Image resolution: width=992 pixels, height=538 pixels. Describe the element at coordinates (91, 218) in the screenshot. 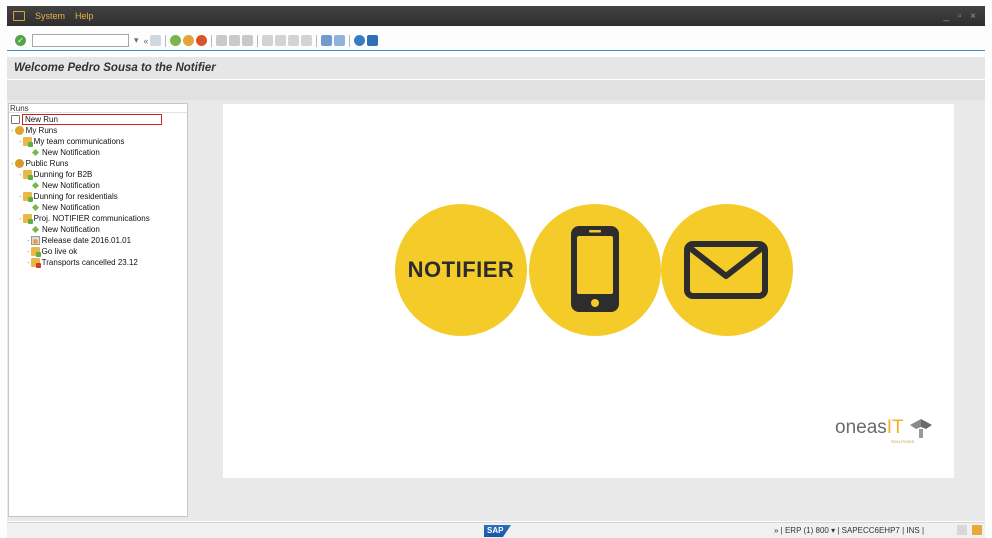

I see `tree-node-label: Proj. NOTIFIER communications` at that location.